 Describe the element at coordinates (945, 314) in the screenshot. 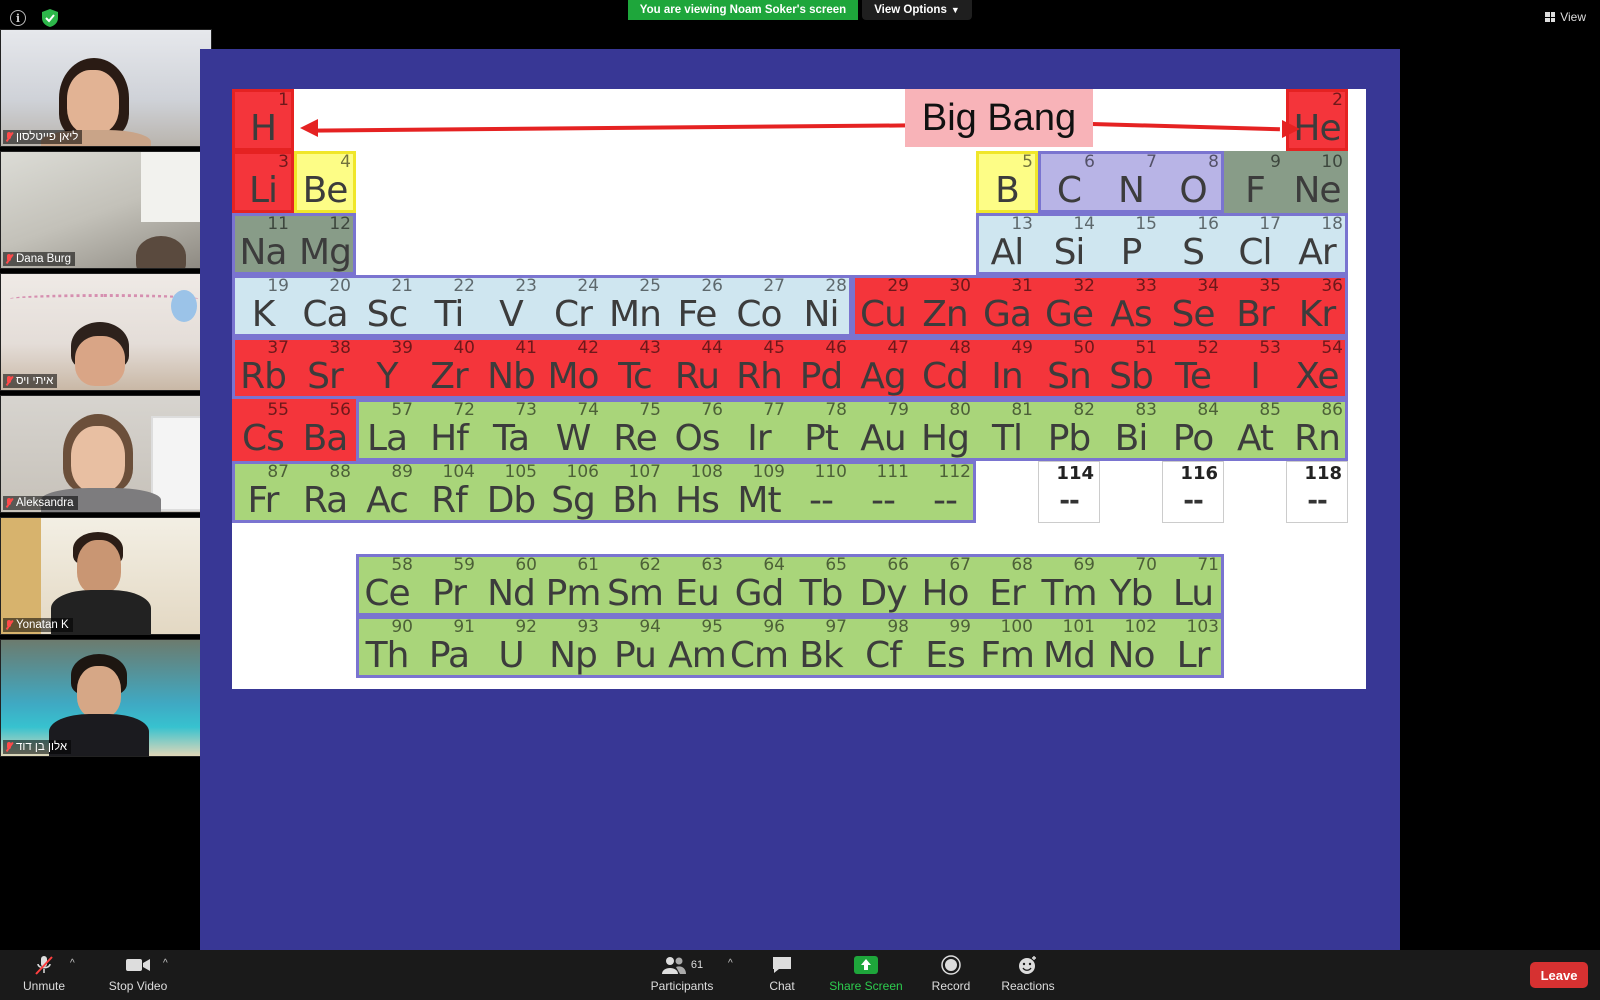

I see `element-symbol: Zn` at that location.